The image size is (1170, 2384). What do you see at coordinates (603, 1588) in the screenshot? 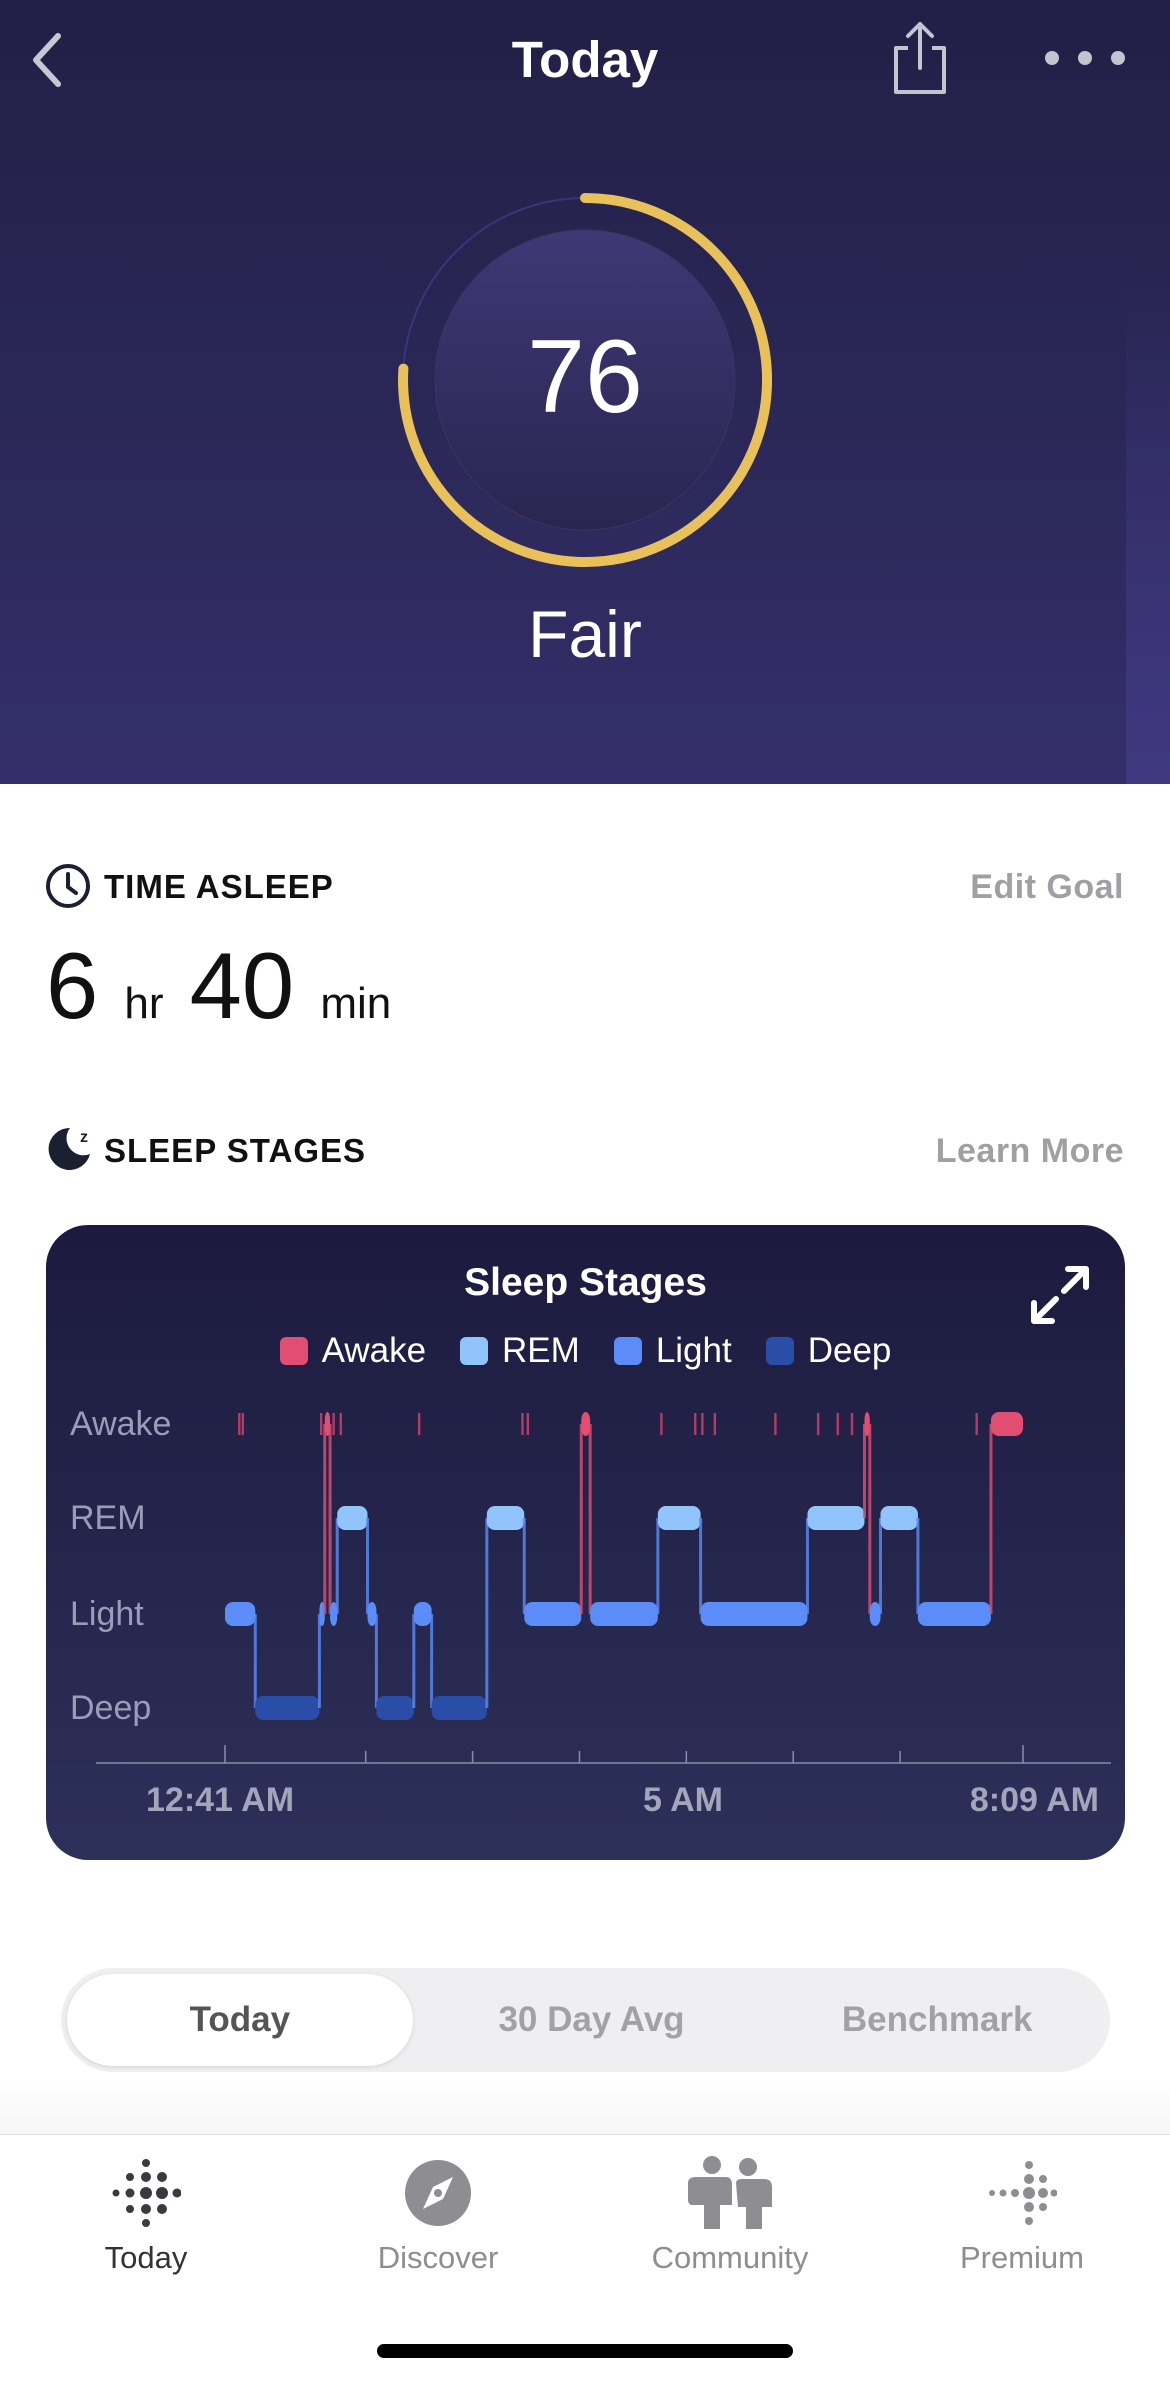
I see `hypnogram-plot` at bounding box center [603, 1588].